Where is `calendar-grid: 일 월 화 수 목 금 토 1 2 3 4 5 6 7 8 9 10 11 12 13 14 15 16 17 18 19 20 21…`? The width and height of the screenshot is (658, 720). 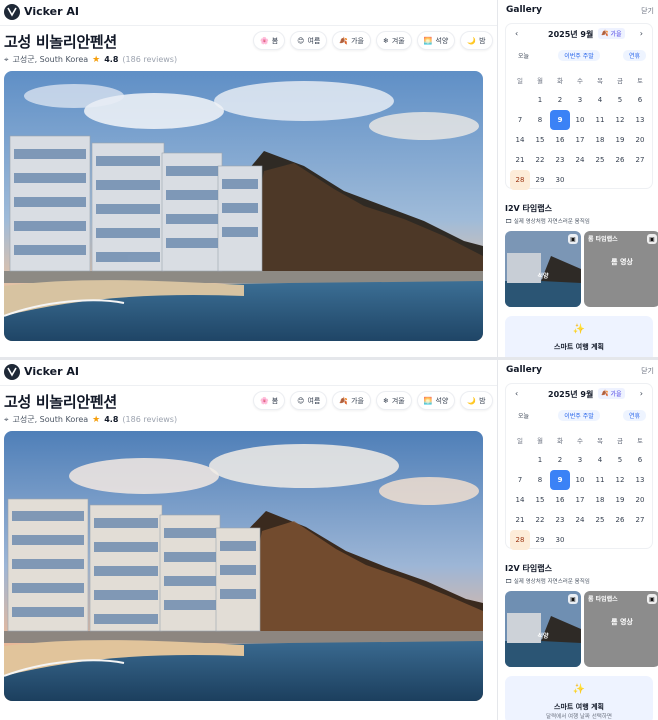 calendar-grid: 일 월 화 수 목 금 토 1 2 3 4 5 6 7 8 9 10 11 12 13 14 15 16 17 18 19 20 21… is located at coordinates (580, 130).